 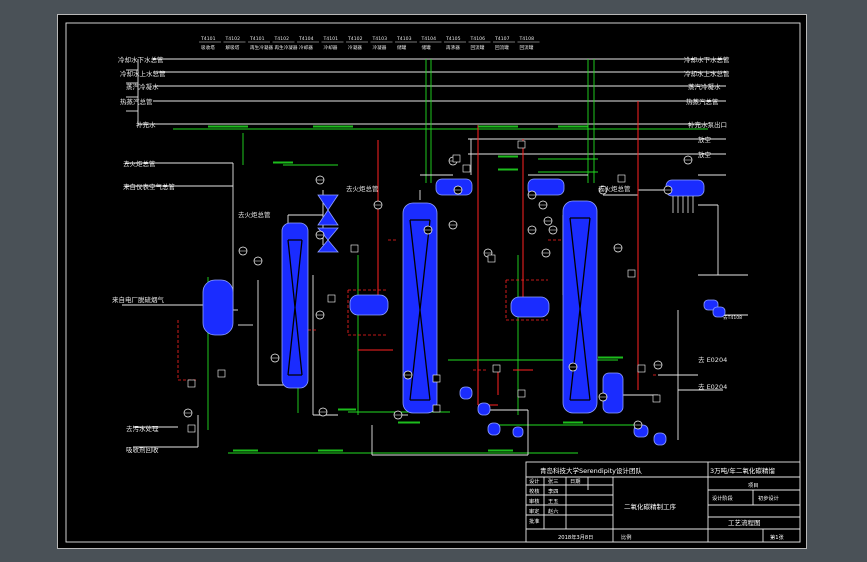 I want to click on input-label-air: 来自仪表空气总管, so click(x=149, y=186).